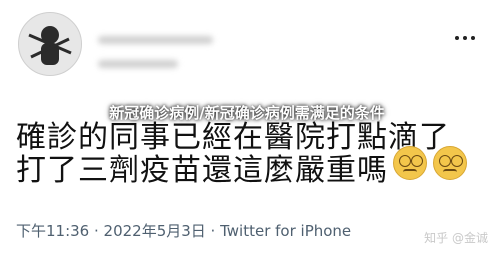 The width and height of the screenshot is (500, 260). Describe the element at coordinates (155, 40) in the screenshot. I see `blurred-username` at that location.